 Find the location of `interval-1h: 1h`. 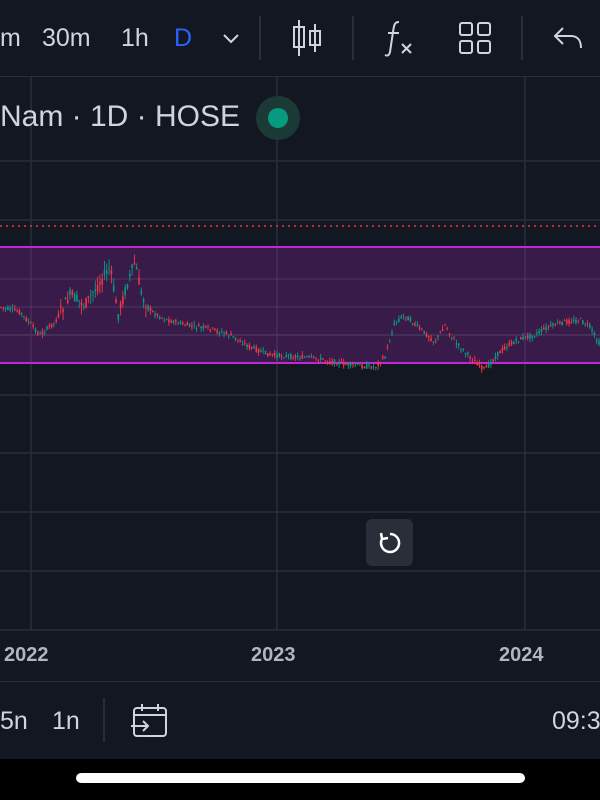

interval-1h: 1h is located at coordinates (135, 38).